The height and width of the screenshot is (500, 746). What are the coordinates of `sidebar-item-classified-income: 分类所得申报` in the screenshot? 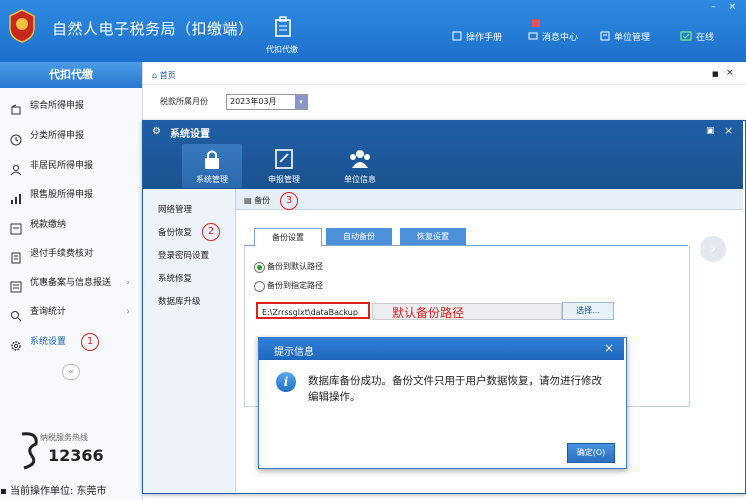 It's located at (71, 136).